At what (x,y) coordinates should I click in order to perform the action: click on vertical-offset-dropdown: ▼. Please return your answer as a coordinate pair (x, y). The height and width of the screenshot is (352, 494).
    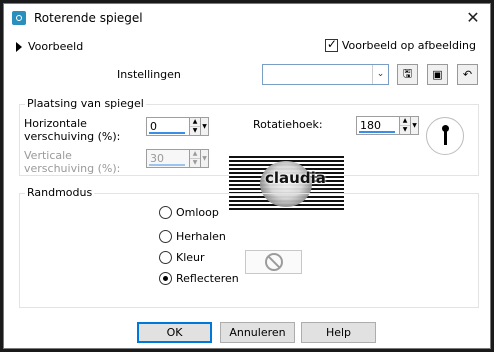
    Looking at the image, I should click on (205, 158).